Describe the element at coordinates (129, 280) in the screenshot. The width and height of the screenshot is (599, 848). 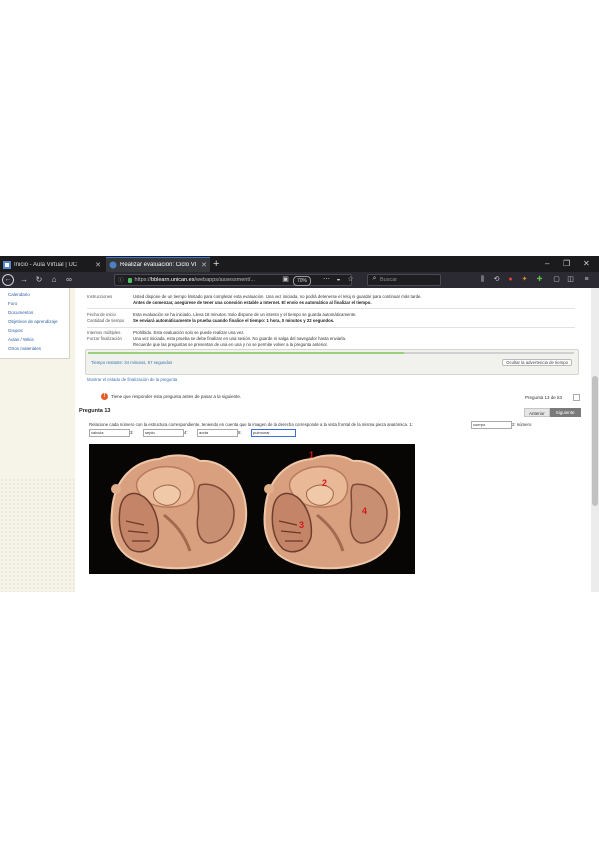
I see `lock-icon` at that location.